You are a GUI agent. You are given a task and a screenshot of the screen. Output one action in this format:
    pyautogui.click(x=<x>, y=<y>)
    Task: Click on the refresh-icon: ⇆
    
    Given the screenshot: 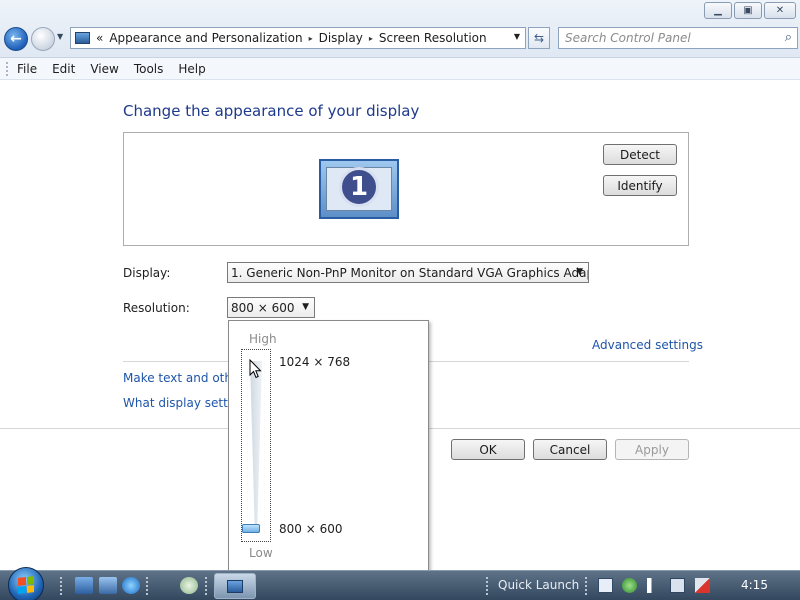 What is the action you would take?
    pyautogui.click(x=539, y=38)
    